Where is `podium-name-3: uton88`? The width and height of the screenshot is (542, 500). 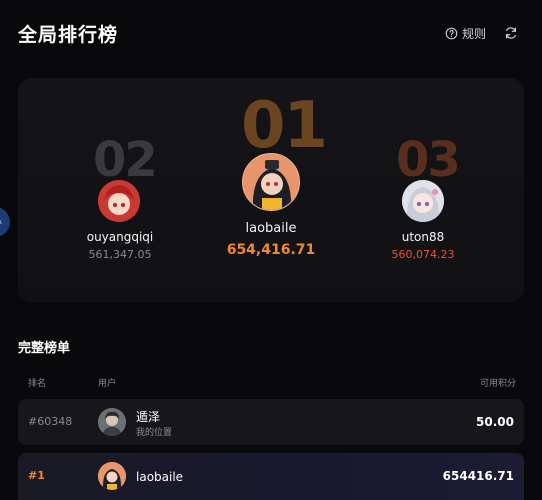
podium-name-3: uton88 is located at coordinates (423, 237).